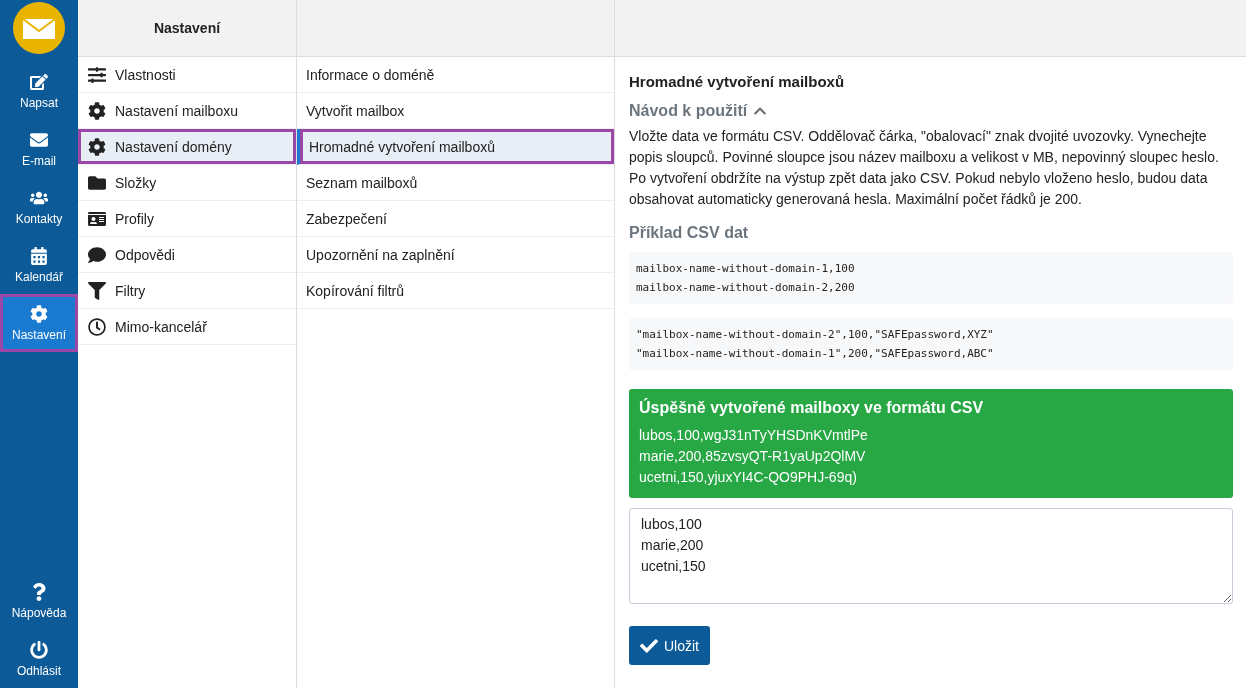  What do you see at coordinates (134, 218) in the screenshot?
I see `menu-label: Profily` at bounding box center [134, 218].